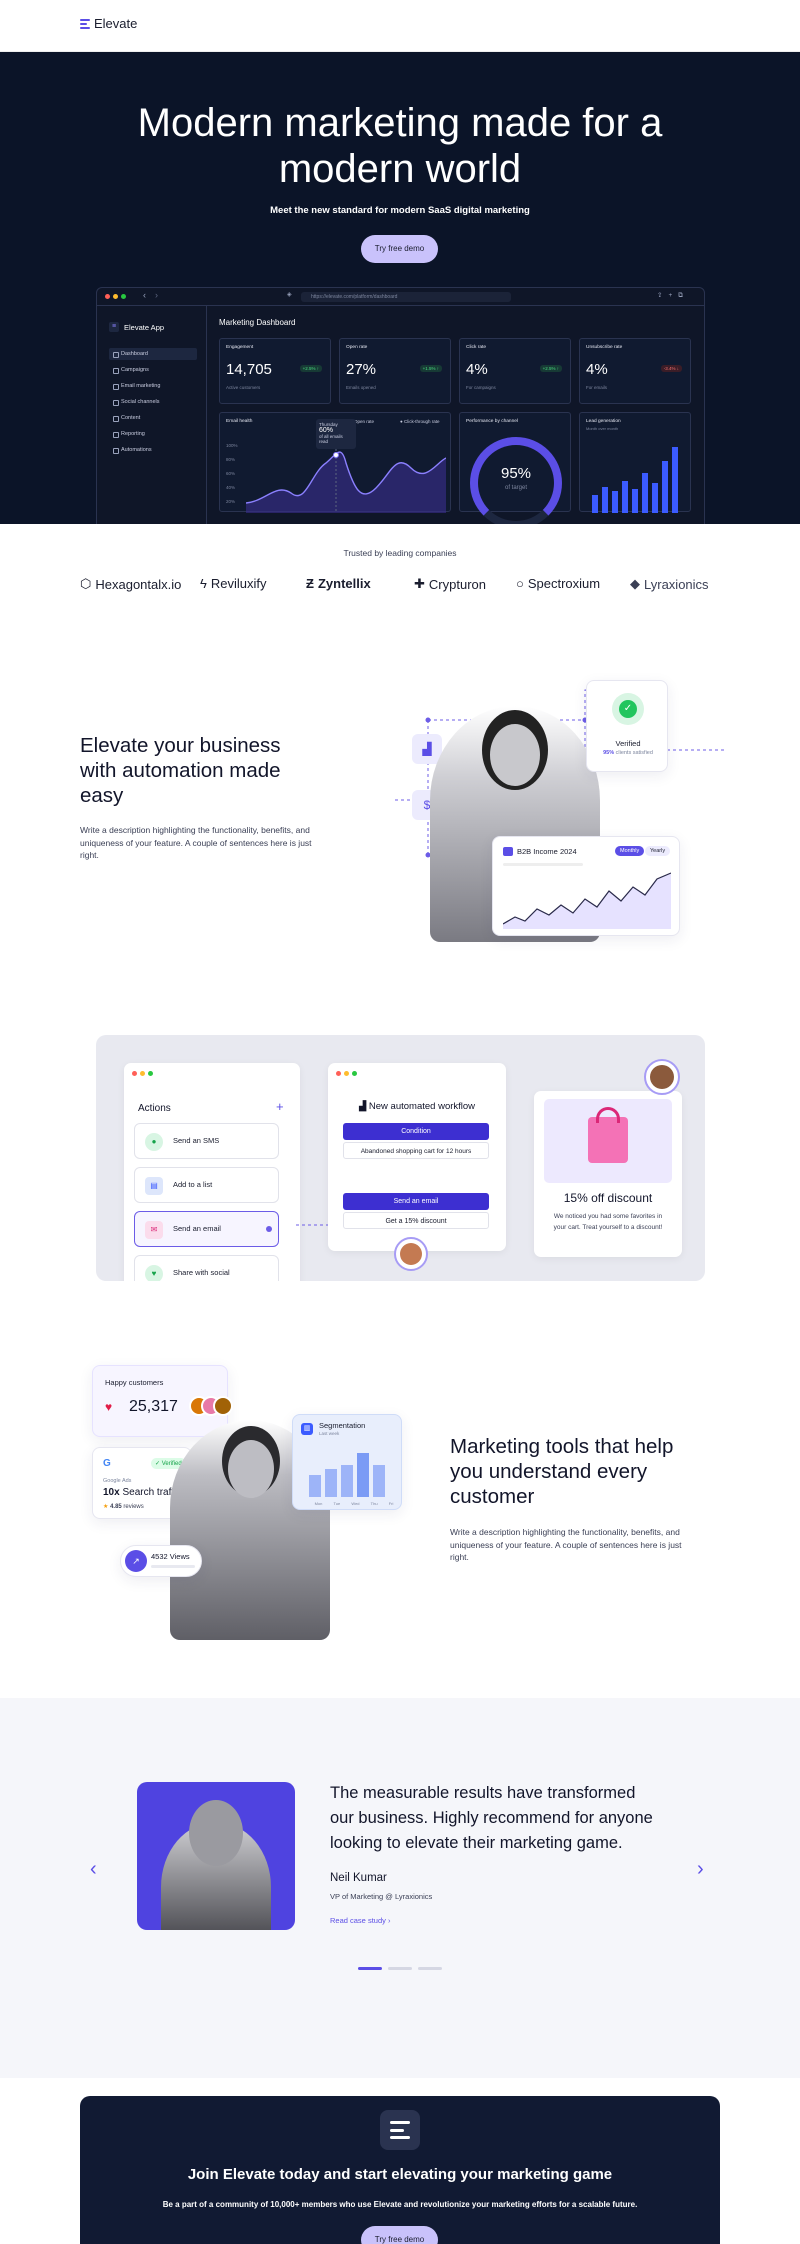 This screenshot has height=2244, width=800. What do you see at coordinates (107, 296) in the screenshot?
I see `close-dot` at bounding box center [107, 296].